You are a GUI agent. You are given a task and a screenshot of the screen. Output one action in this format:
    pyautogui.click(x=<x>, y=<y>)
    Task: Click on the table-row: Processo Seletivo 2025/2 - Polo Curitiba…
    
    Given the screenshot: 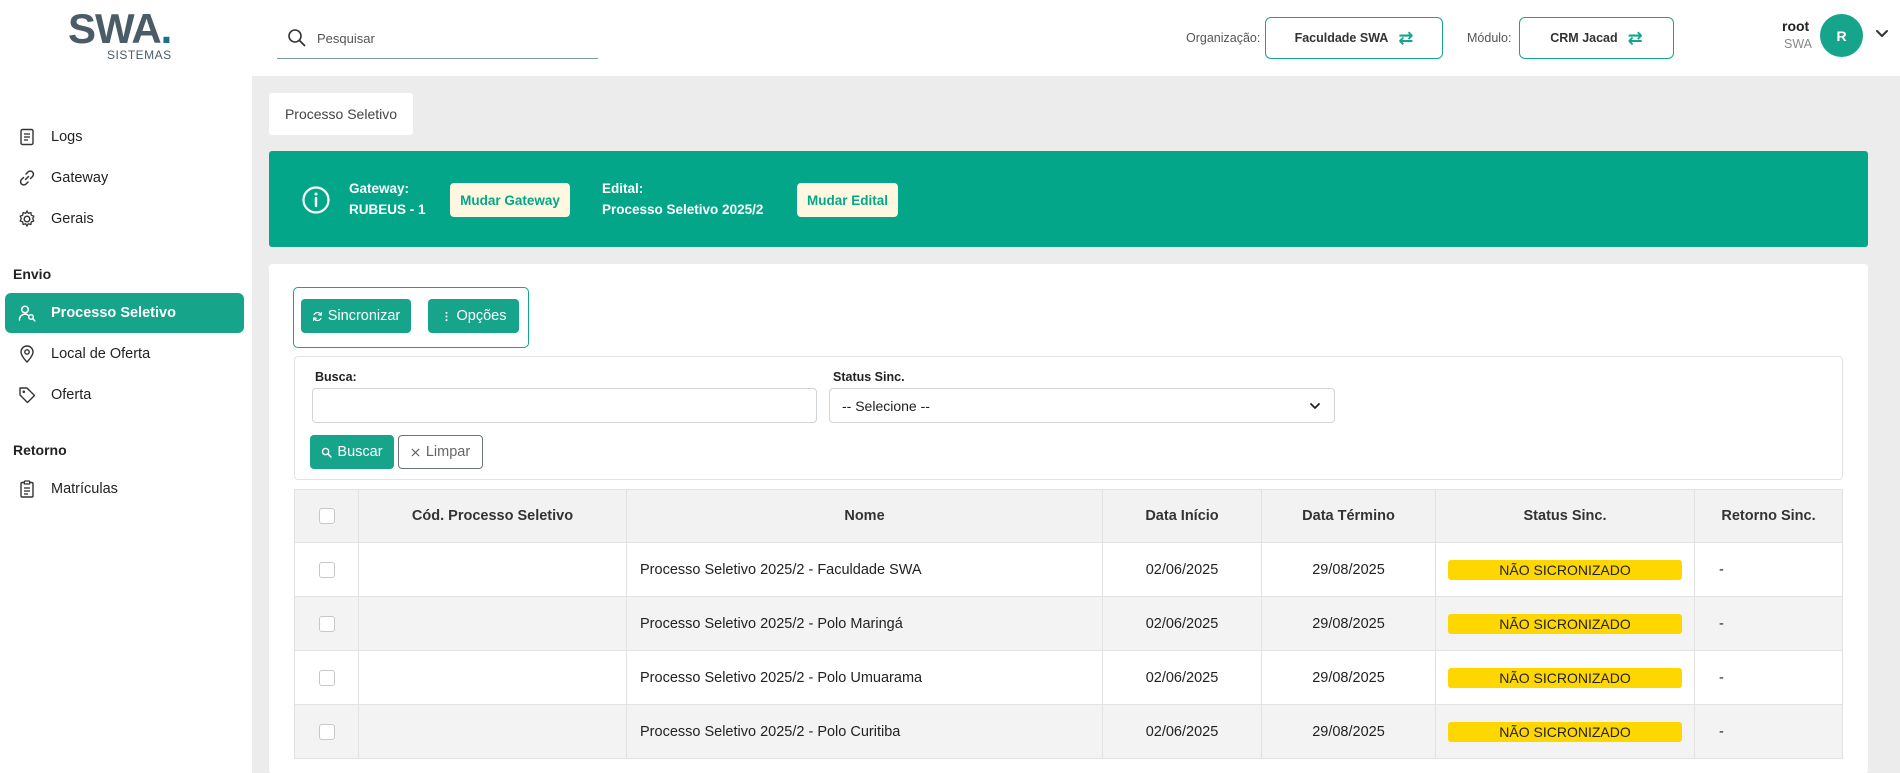 What is the action you would take?
    pyautogui.click(x=1068, y=731)
    